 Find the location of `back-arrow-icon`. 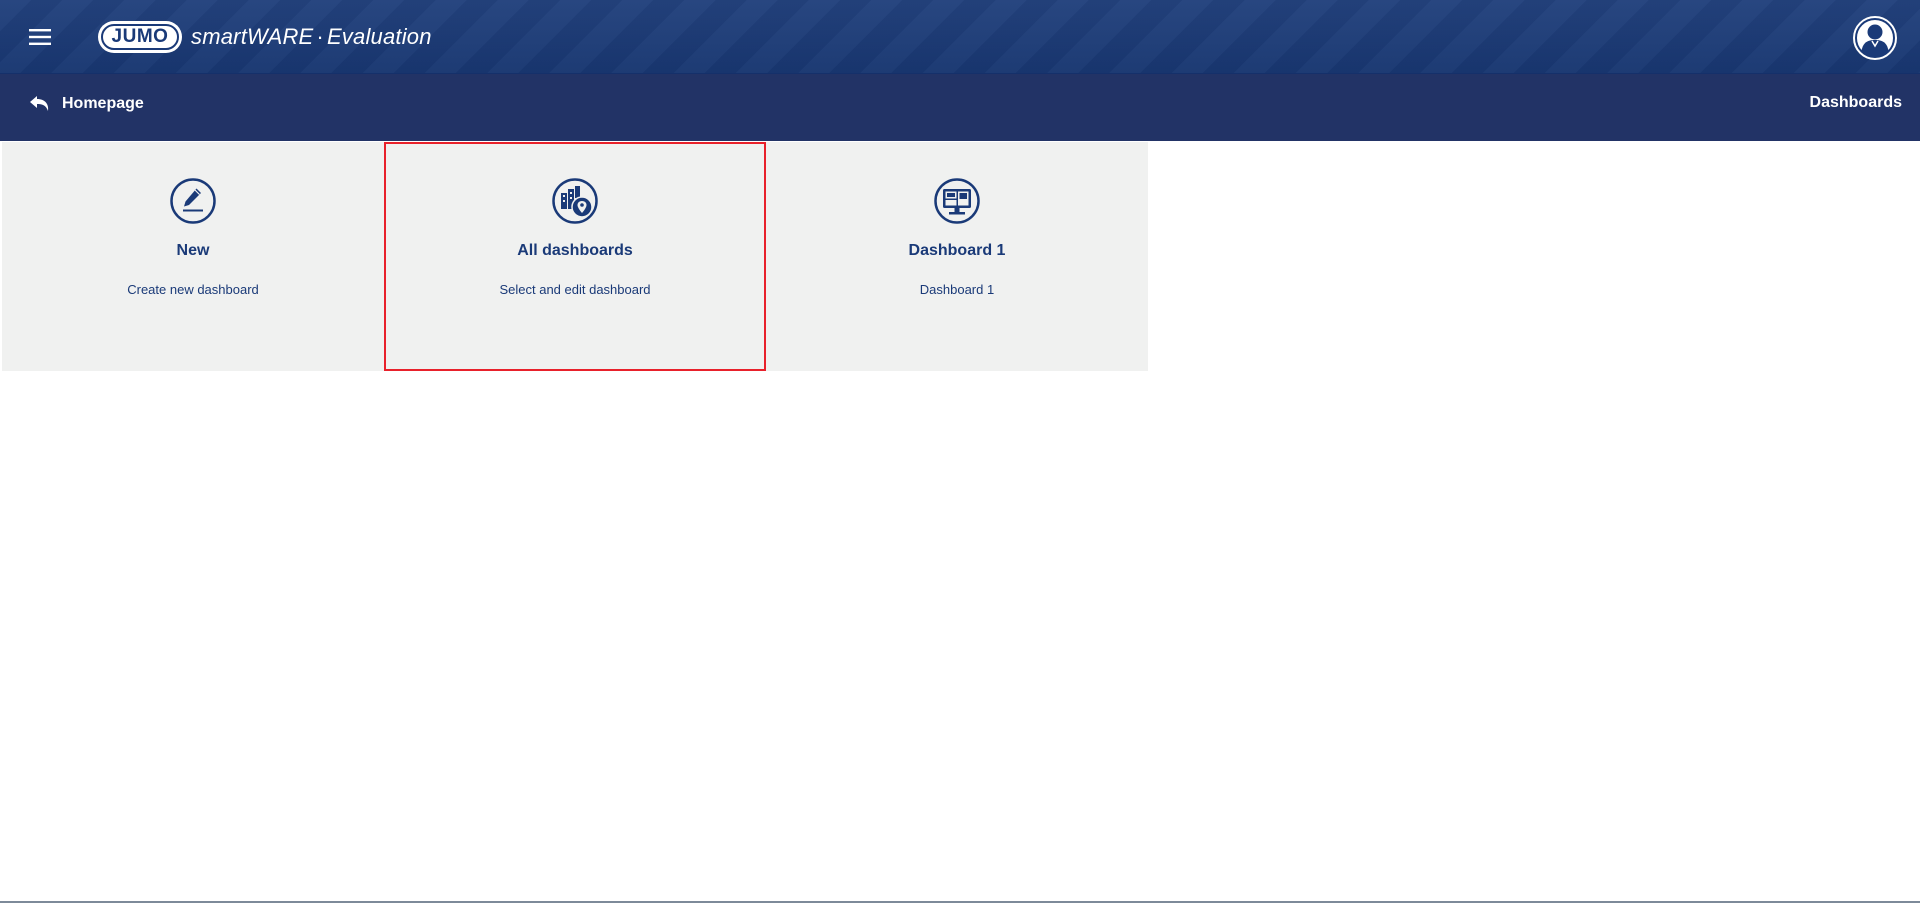

back-arrow-icon is located at coordinates (39, 103).